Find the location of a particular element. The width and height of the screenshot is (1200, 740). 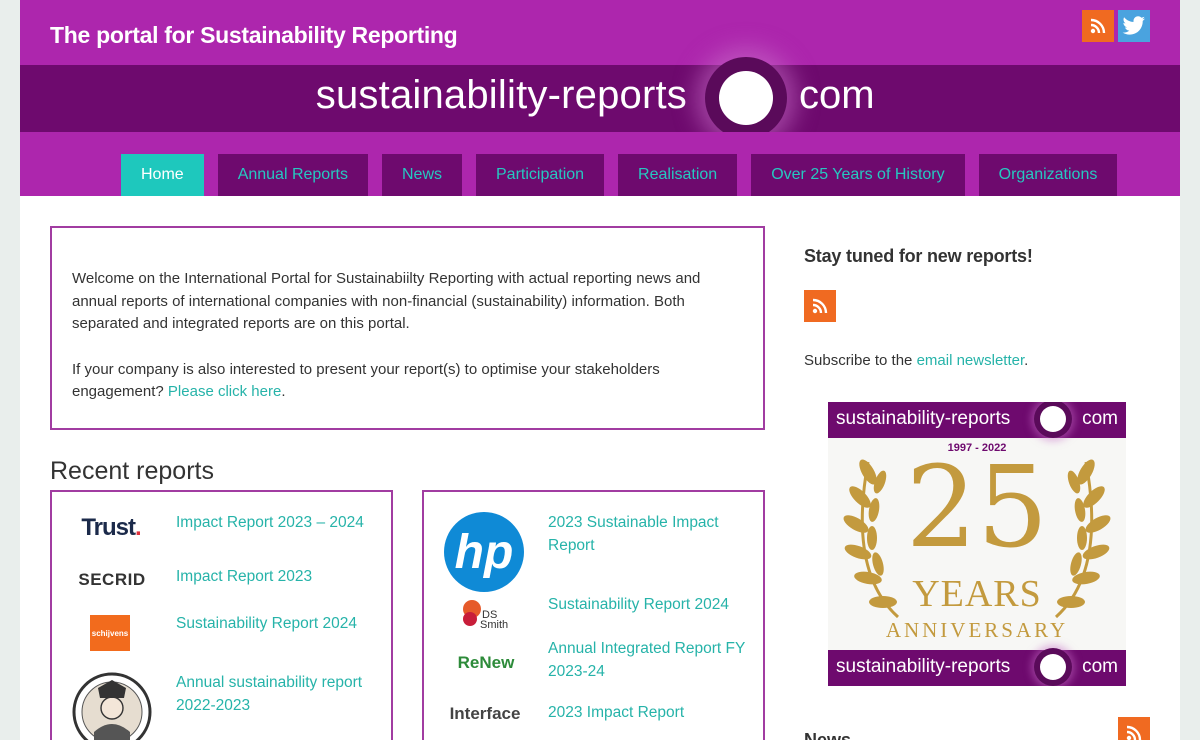

schijvens-logo: schijvens is located at coordinates (110, 633).